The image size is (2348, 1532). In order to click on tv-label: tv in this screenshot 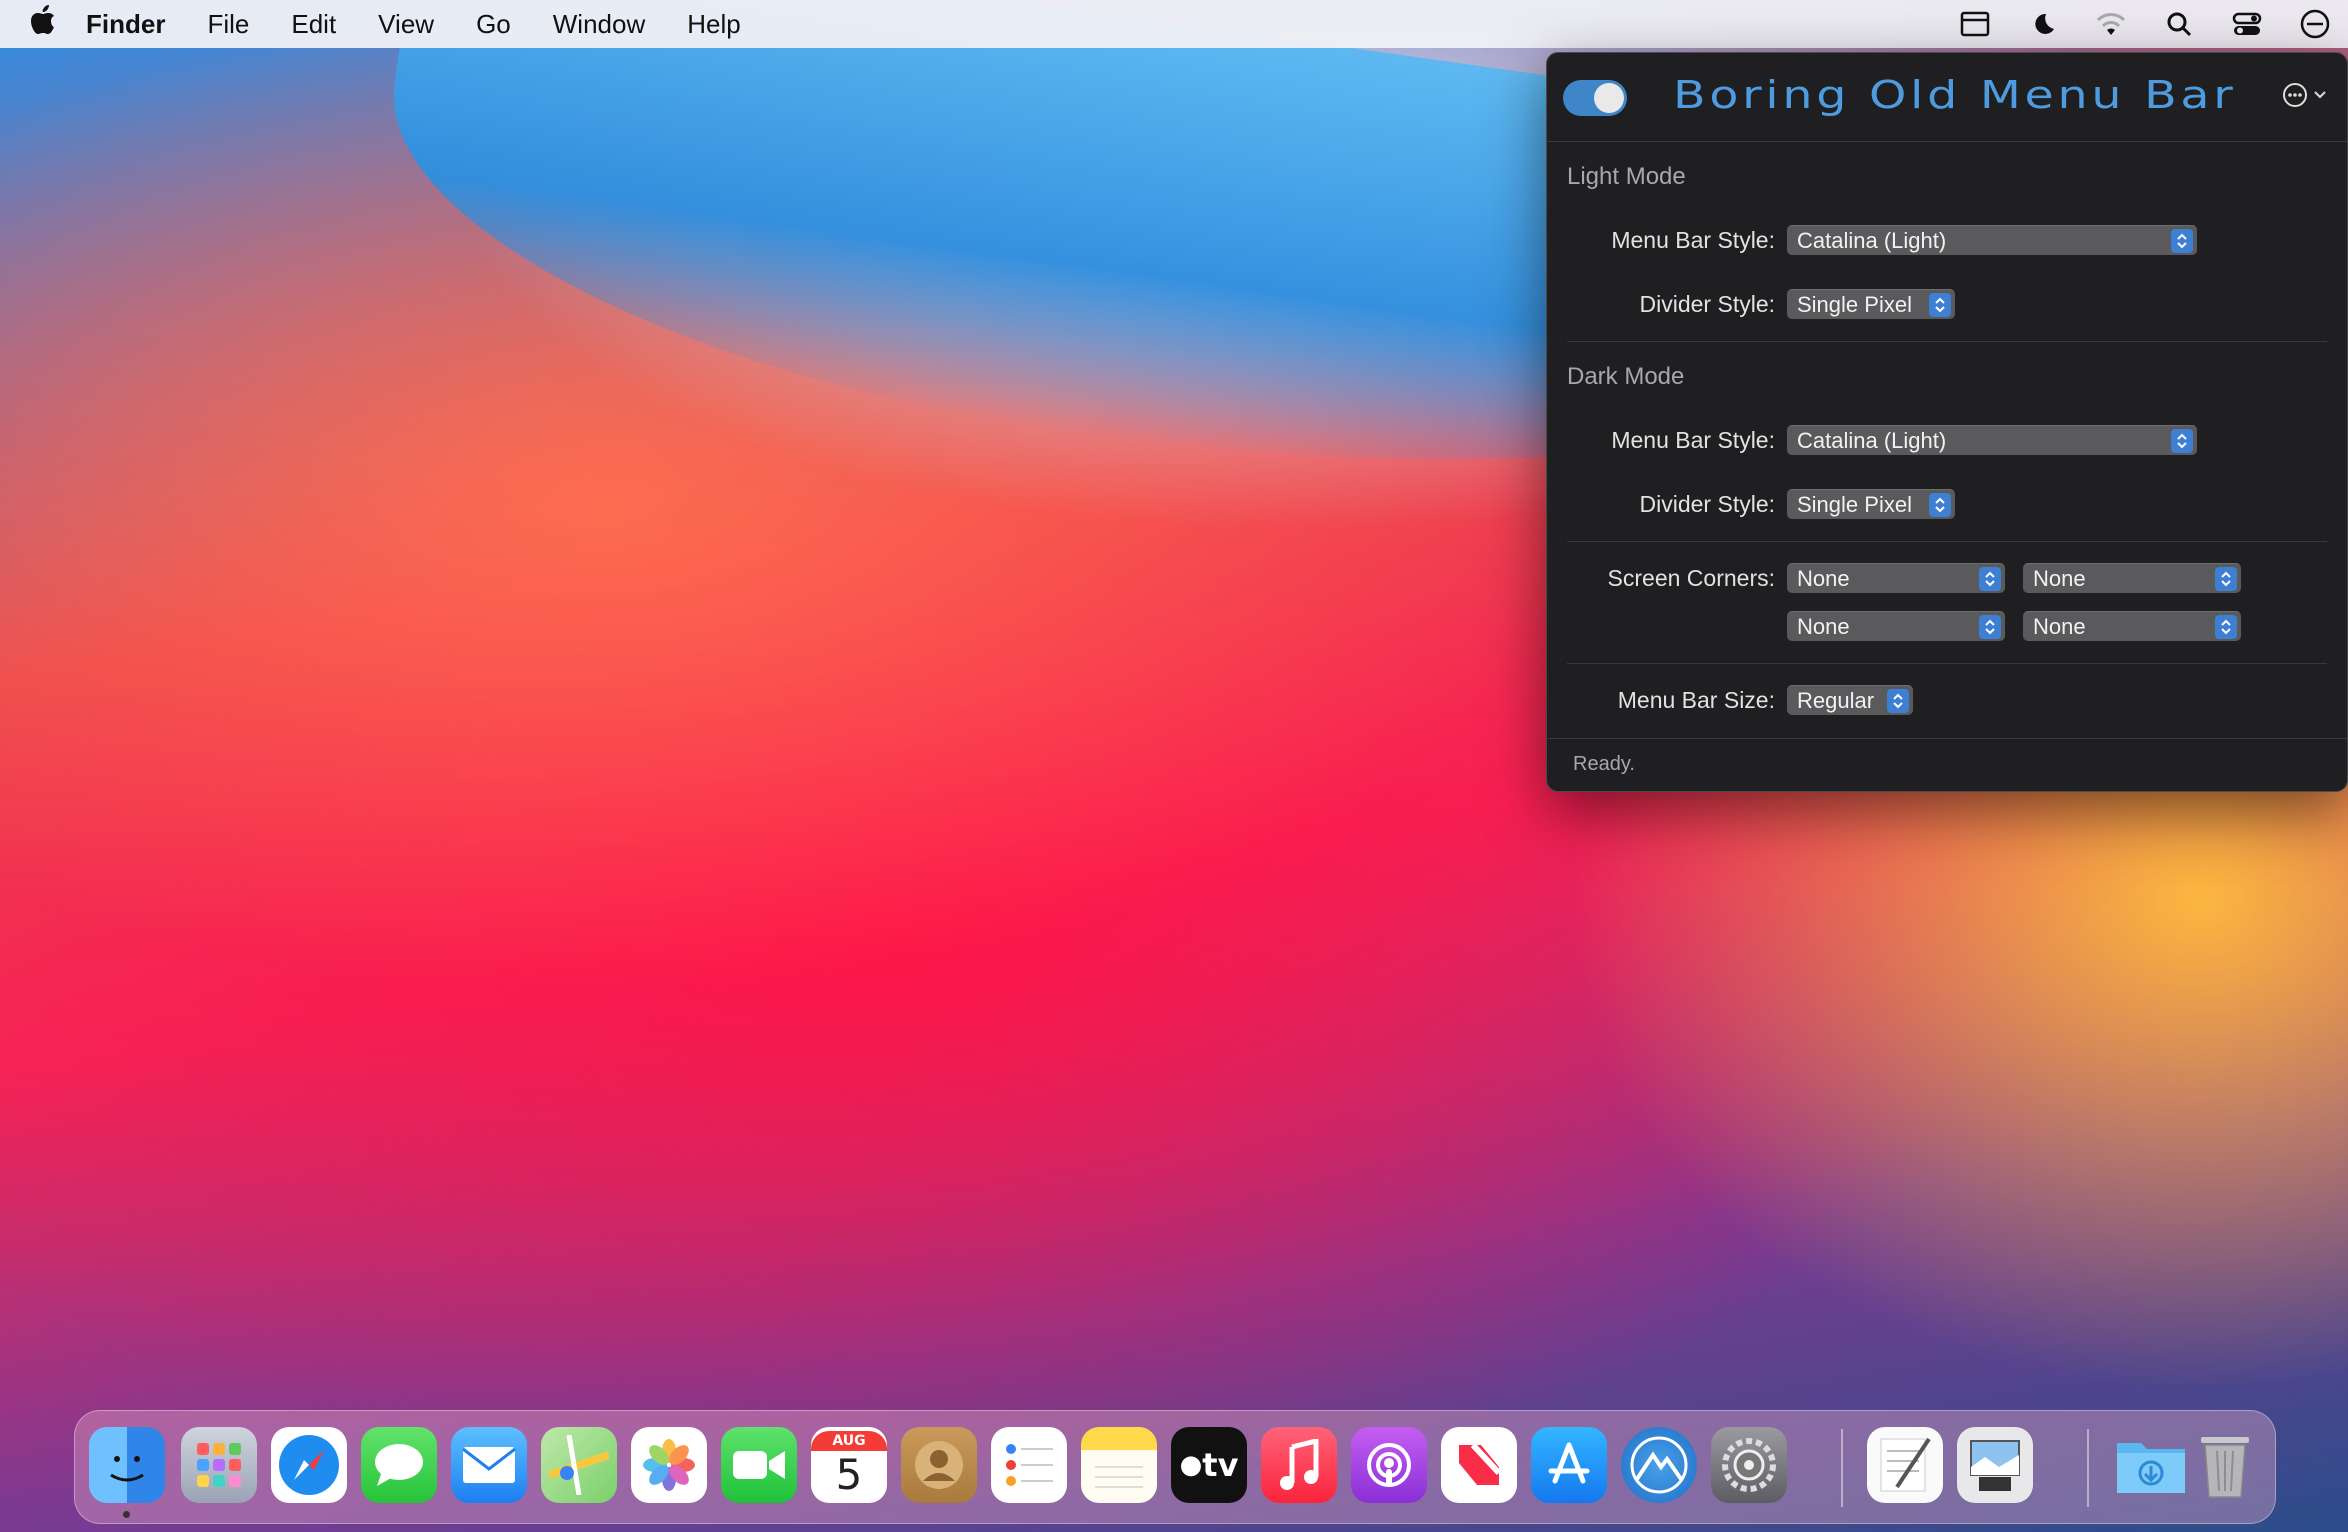, I will do `click(1220, 1465)`.